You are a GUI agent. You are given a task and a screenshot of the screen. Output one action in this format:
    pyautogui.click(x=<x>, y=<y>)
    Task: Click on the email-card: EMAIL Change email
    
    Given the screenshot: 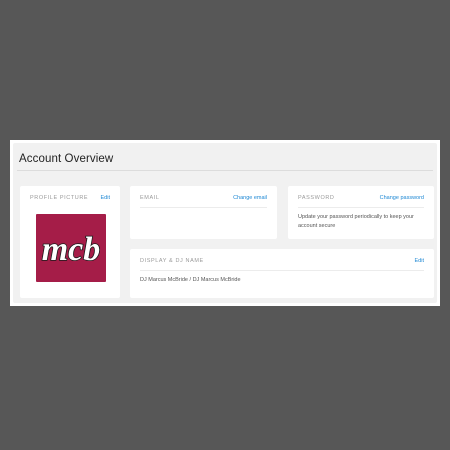 What is the action you would take?
    pyautogui.click(x=203, y=212)
    